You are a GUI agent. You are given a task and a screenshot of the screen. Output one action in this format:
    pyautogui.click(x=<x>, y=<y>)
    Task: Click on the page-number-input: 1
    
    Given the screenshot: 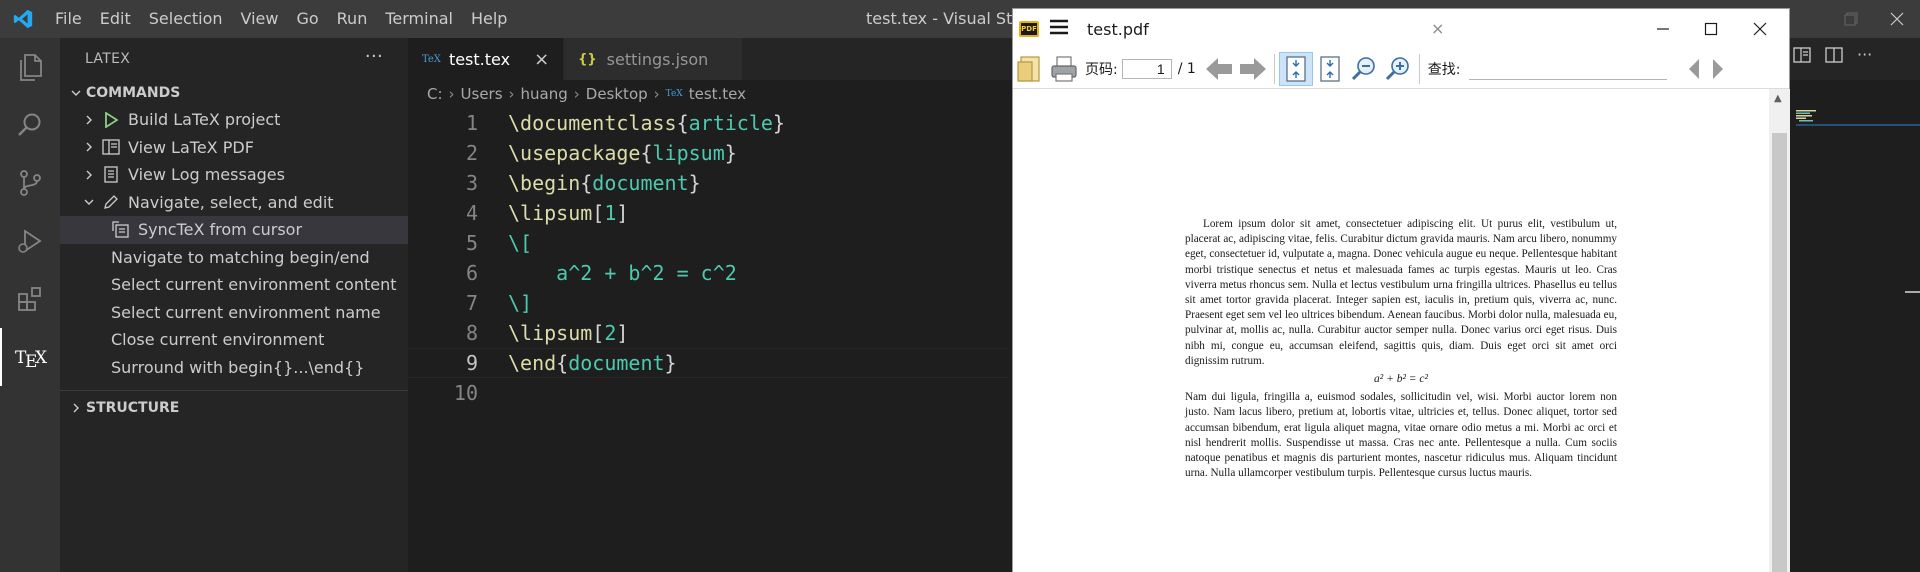 What is the action you would take?
    pyautogui.click(x=1146, y=68)
    